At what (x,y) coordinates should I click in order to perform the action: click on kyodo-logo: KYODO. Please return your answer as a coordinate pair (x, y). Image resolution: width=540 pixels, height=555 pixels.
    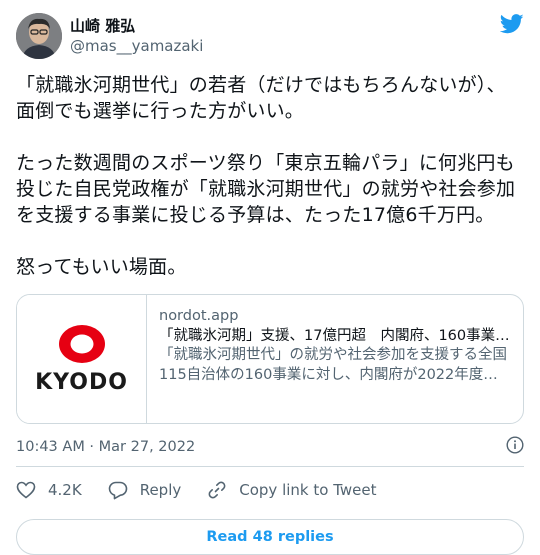
    Looking at the image, I should click on (82, 359).